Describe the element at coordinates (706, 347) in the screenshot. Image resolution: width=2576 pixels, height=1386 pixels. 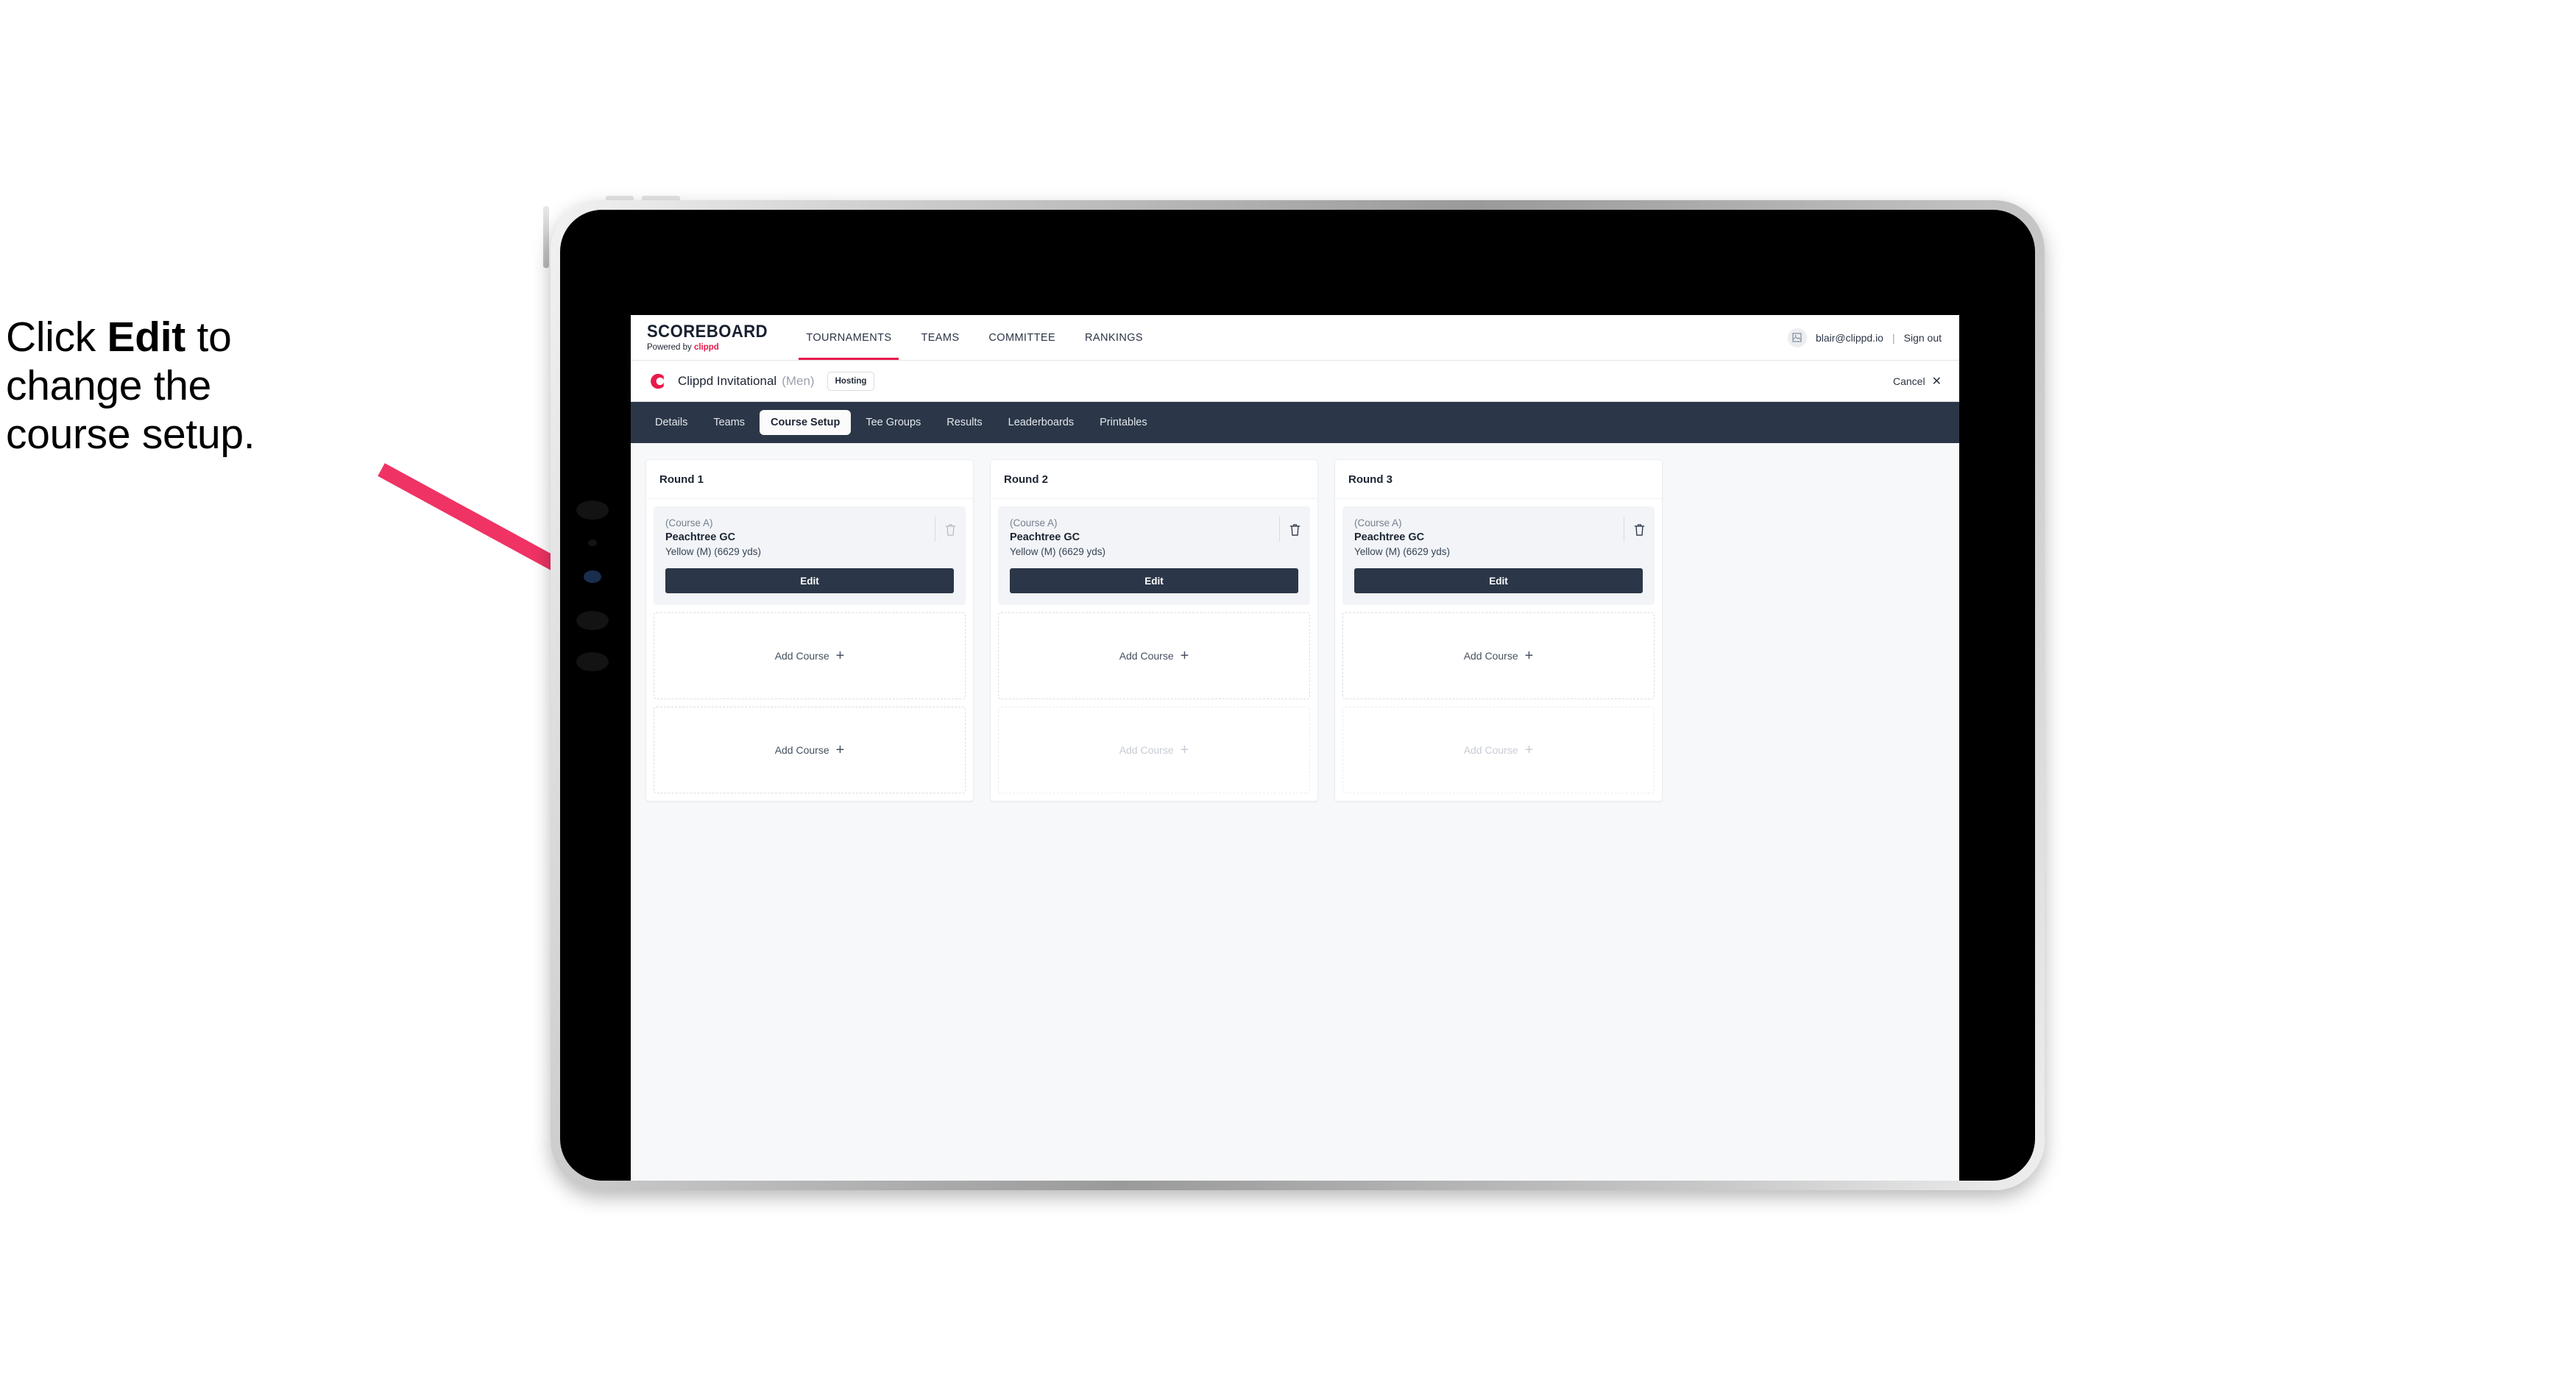
I see `brand-sub-clippd: clippd` at that location.